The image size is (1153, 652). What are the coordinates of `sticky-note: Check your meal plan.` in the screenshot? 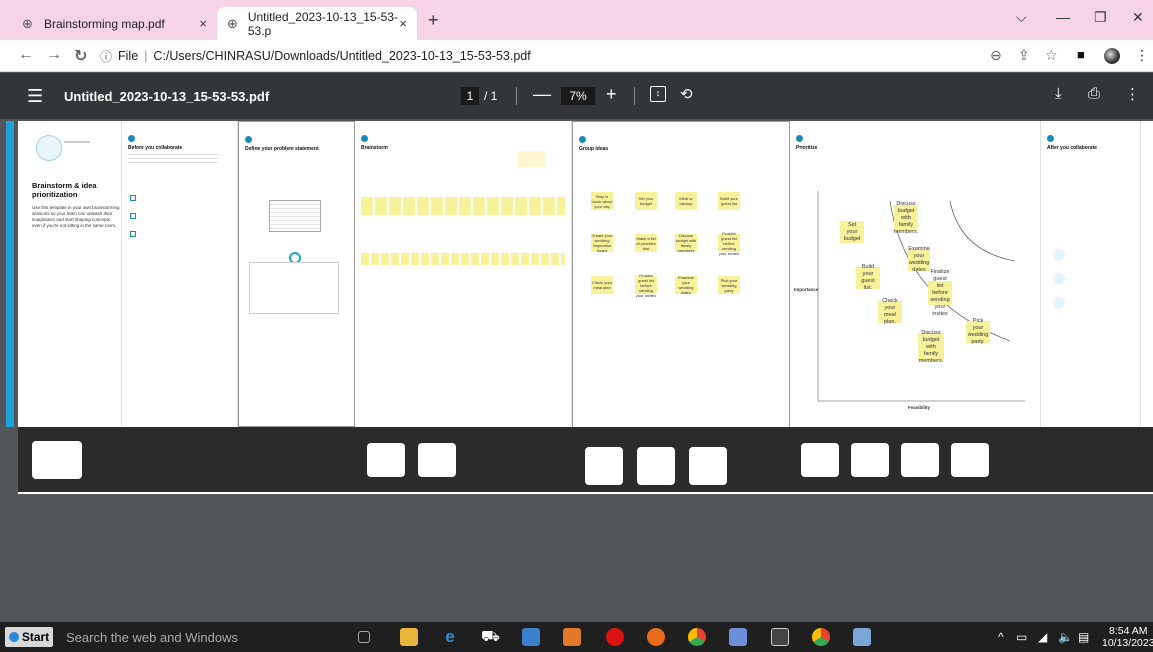 It's located at (890, 311).